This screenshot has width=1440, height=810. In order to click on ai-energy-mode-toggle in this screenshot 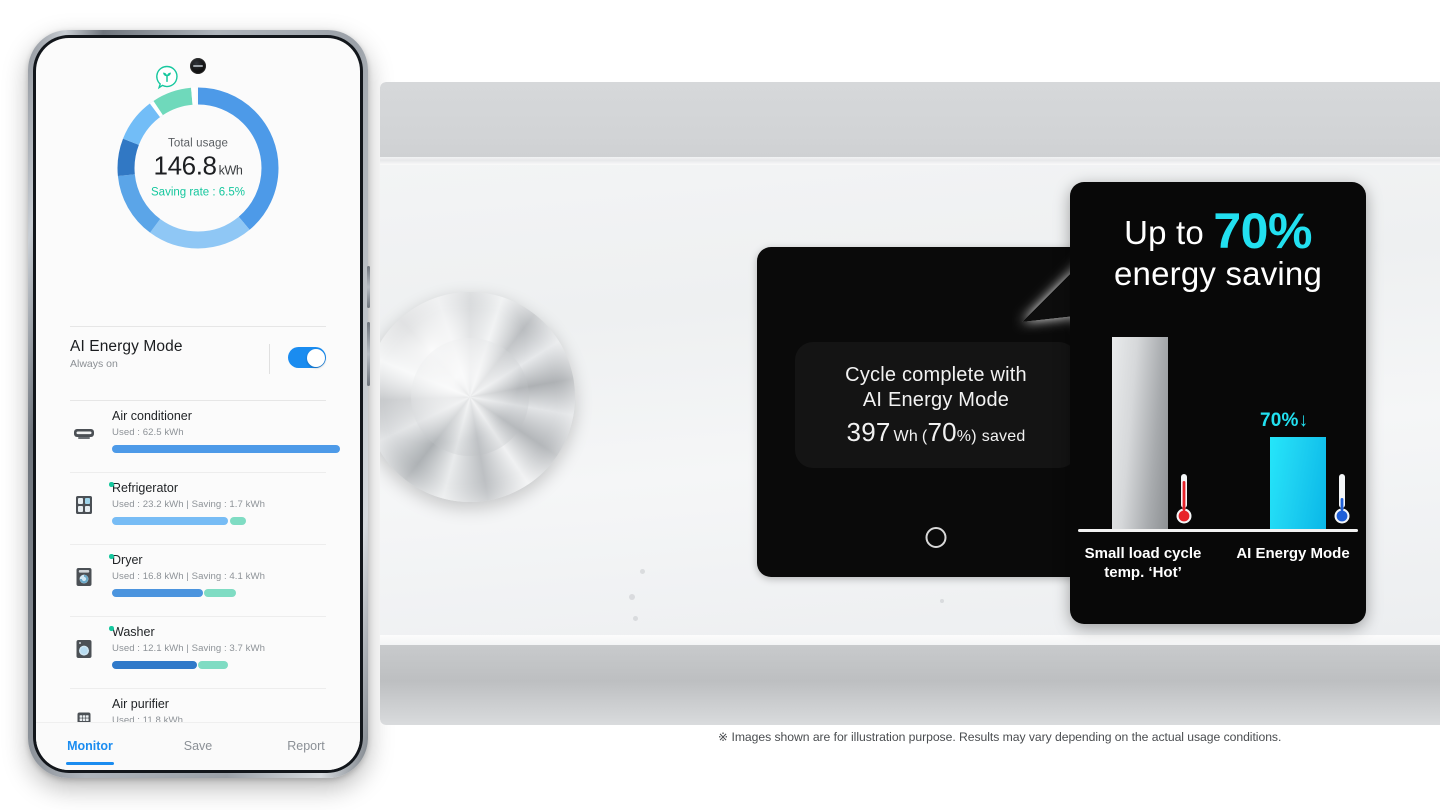, I will do `click(307, 357)`.